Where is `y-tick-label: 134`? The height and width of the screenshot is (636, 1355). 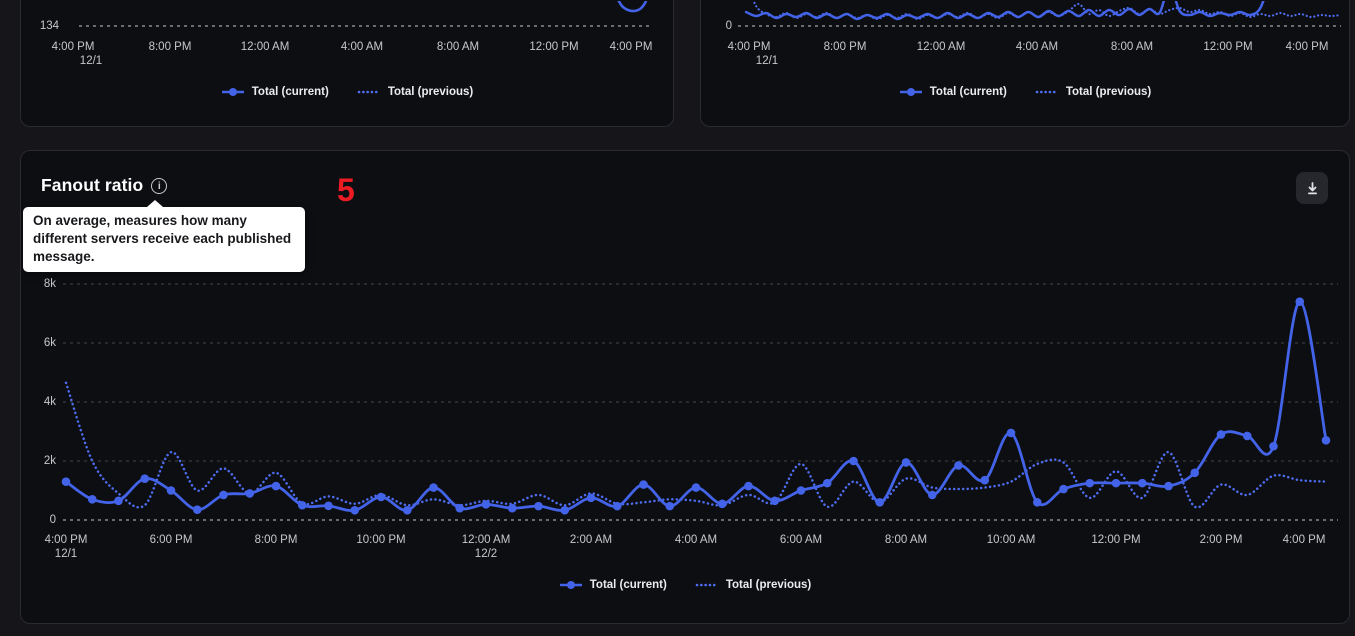
y-tick-label: 134 is located at coordinates (49, 26).